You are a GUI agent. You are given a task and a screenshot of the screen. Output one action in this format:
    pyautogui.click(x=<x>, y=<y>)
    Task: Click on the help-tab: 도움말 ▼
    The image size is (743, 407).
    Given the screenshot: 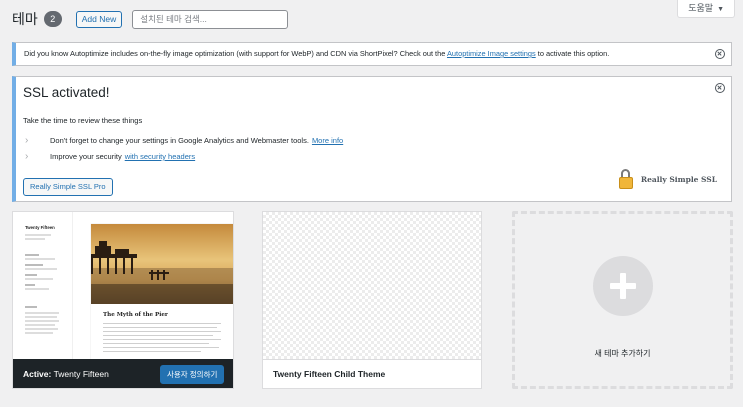 What is the action you would take?
    pyautogui.click(x=706, y=9)
    